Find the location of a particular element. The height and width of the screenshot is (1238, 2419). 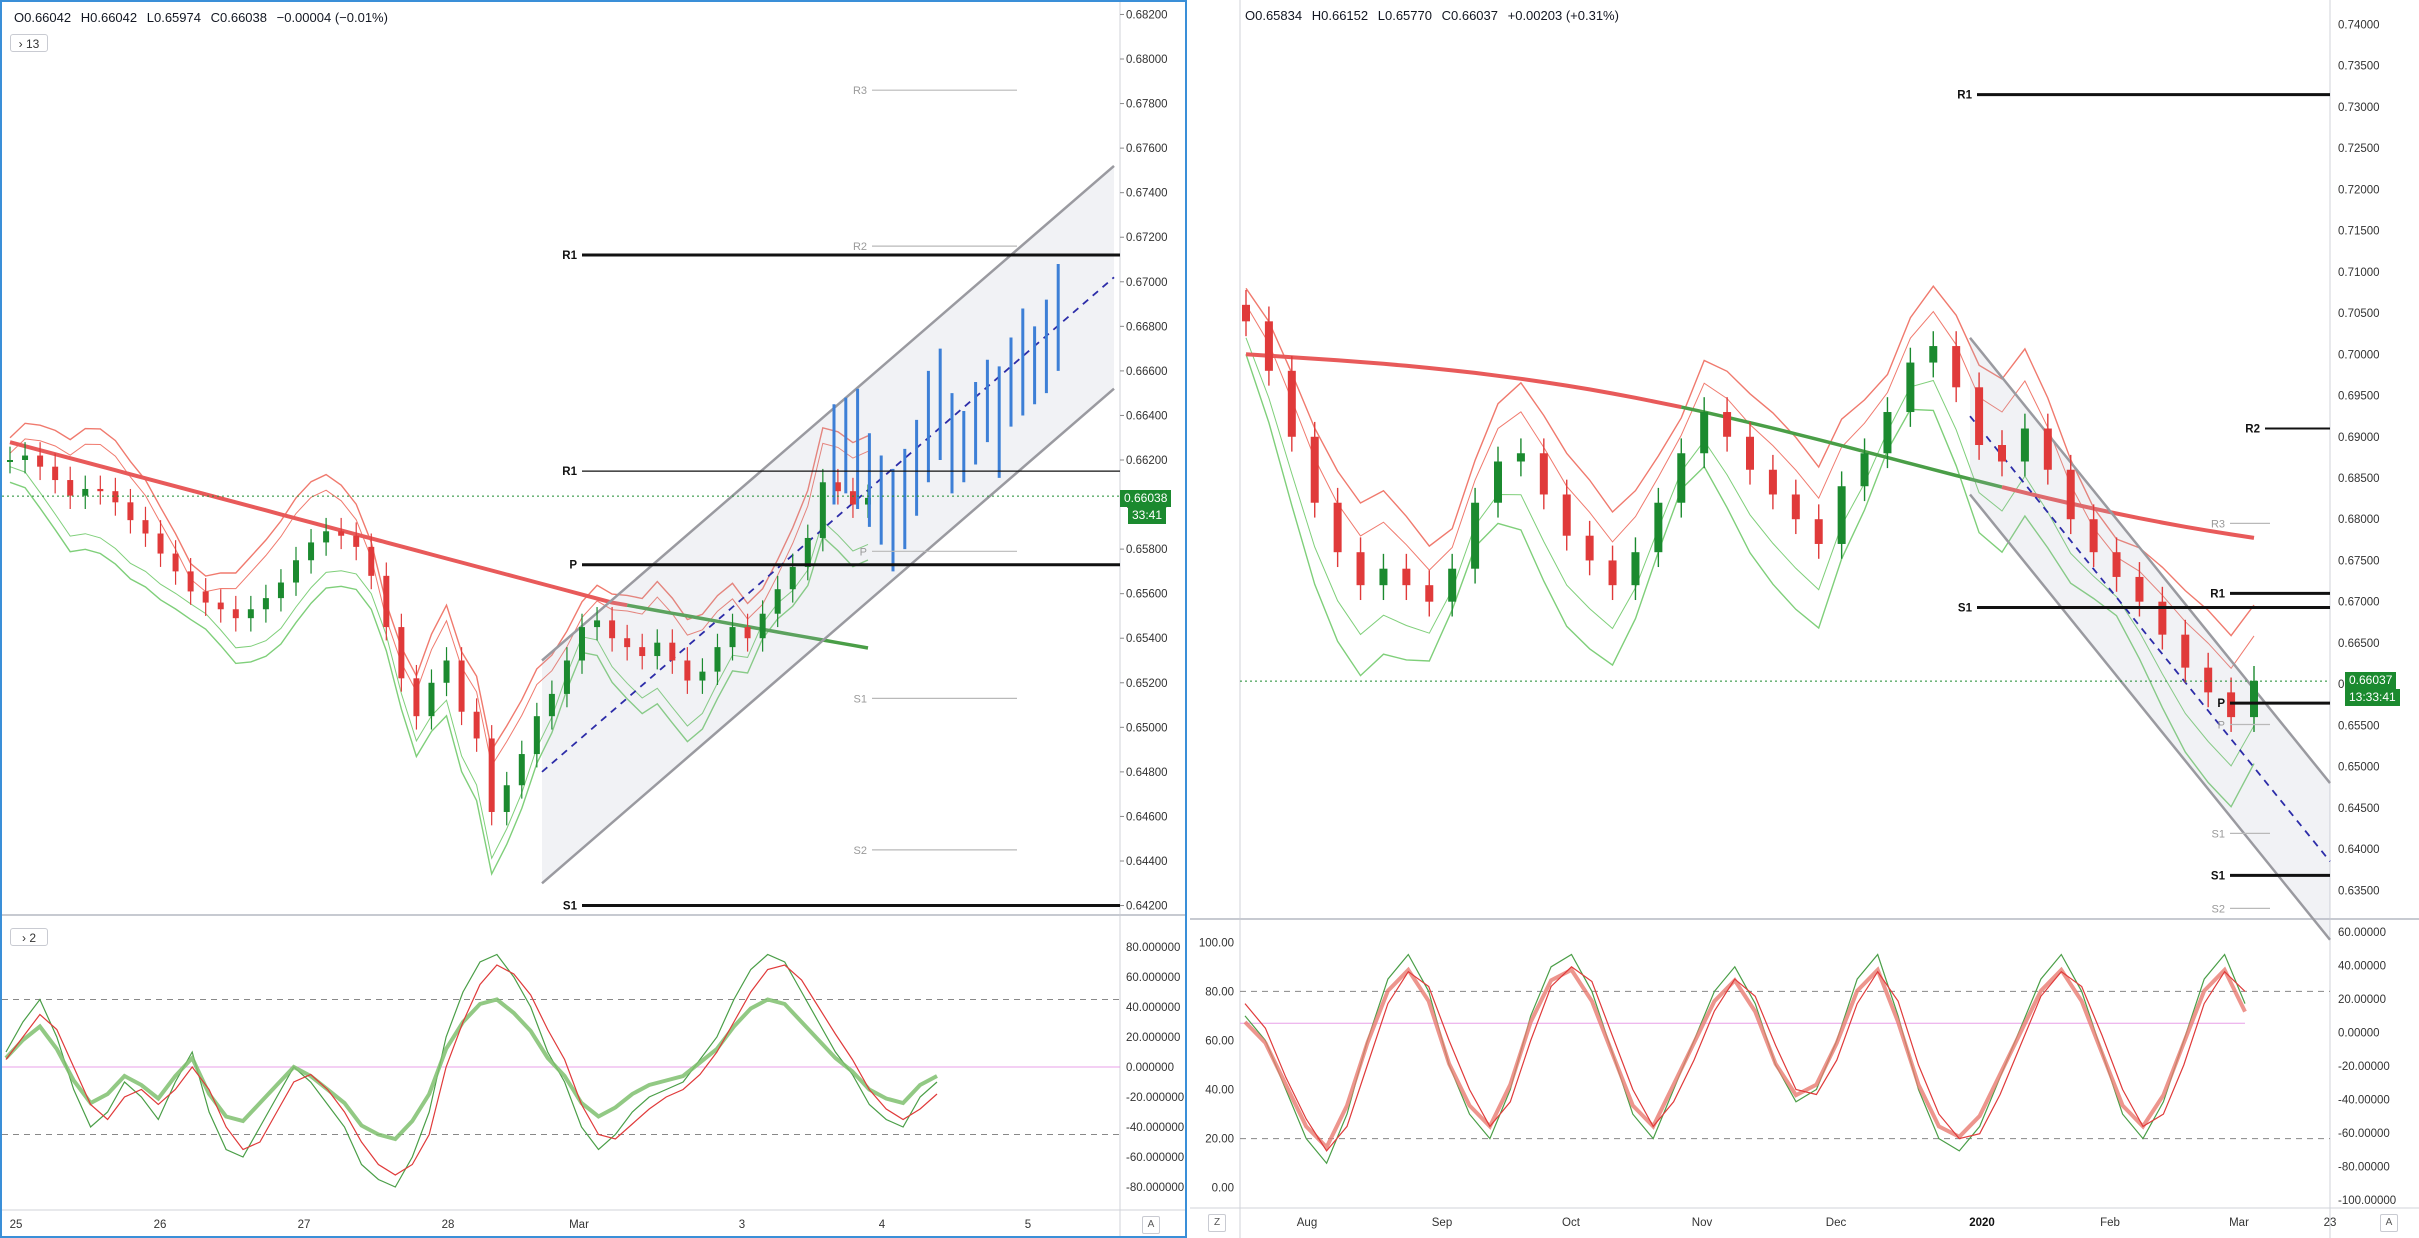

left-y-tick-label: 0.64400 is located at coordinates (1147, 862).